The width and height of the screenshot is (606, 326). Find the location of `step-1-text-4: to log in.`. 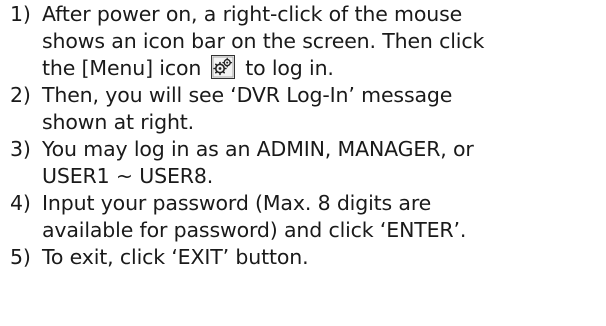

step-1-text-4: to log in. is located at coordinates (289, 68).